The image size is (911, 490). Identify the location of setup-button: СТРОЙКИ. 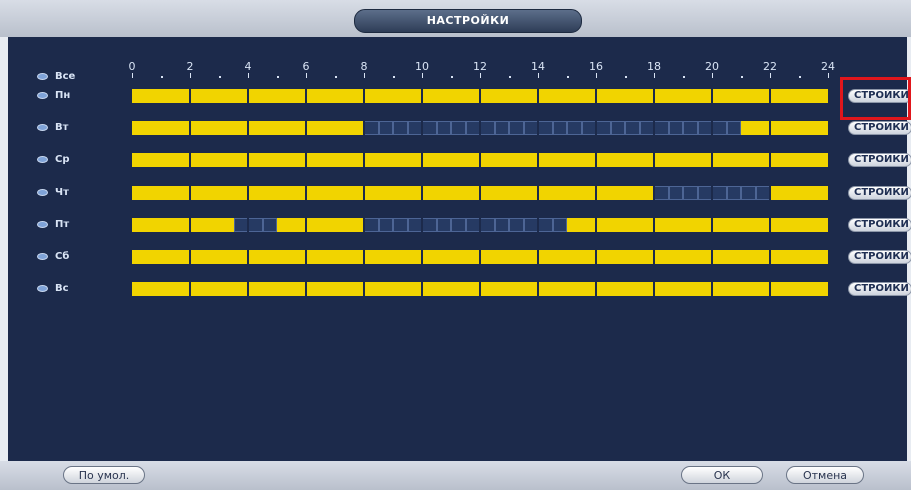
(879, 160).